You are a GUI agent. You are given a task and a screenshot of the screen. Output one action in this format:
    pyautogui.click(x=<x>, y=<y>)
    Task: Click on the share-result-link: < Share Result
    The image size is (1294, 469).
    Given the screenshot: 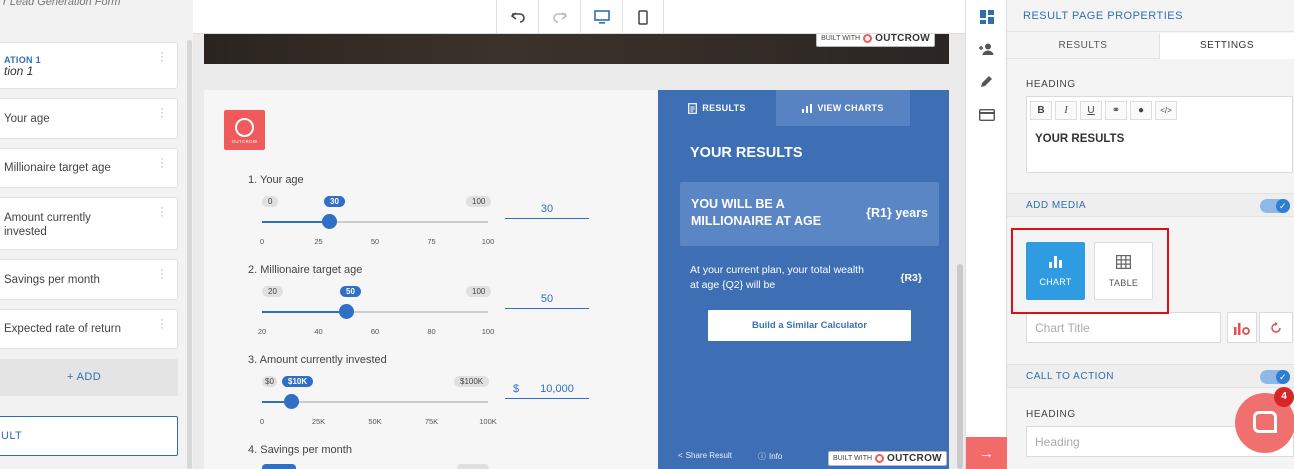 What is the action you would take?
    pyautogui.click(x=705, y=455)
    